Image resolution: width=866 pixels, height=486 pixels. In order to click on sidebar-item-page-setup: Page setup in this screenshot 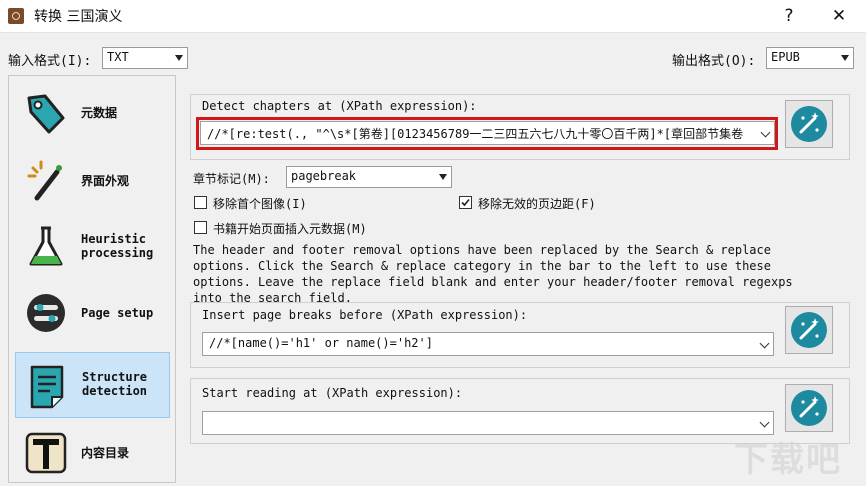, I will do `click(92, 313)`.